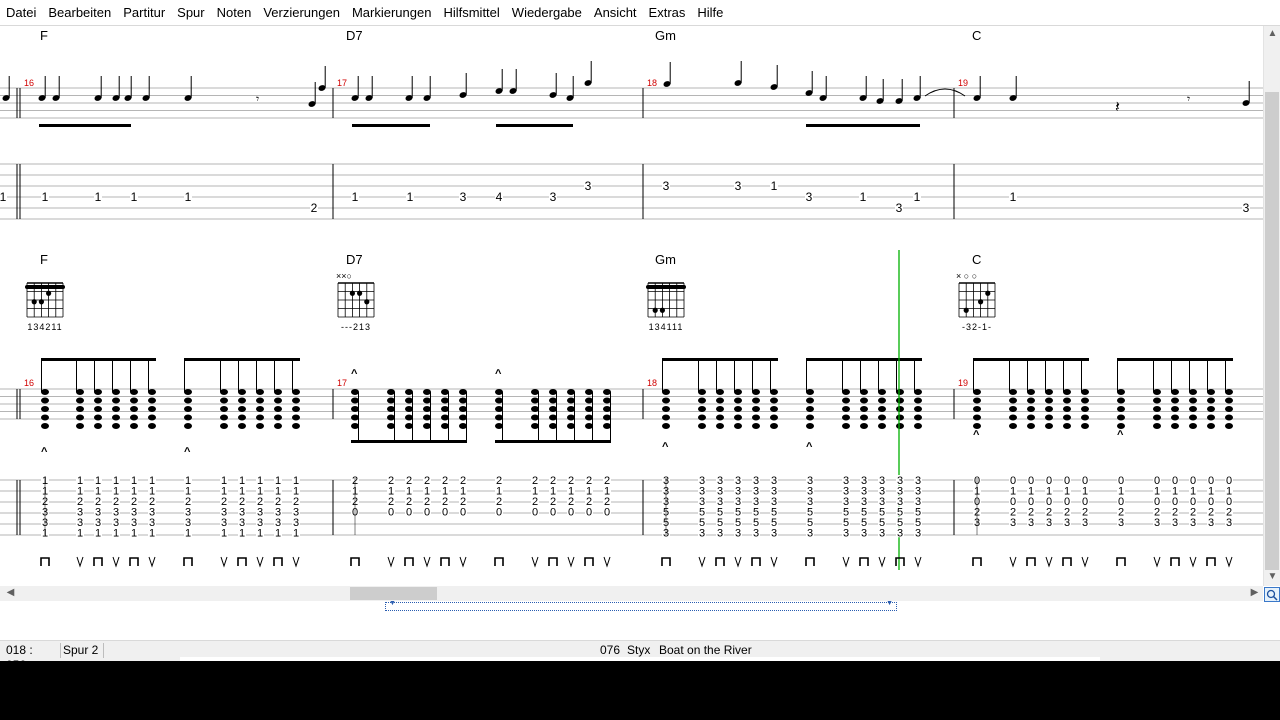 The image size is (1280, 720). Describe the element at coordinates (945, 92) in the screenshot. I see `tie-mark` at that location.